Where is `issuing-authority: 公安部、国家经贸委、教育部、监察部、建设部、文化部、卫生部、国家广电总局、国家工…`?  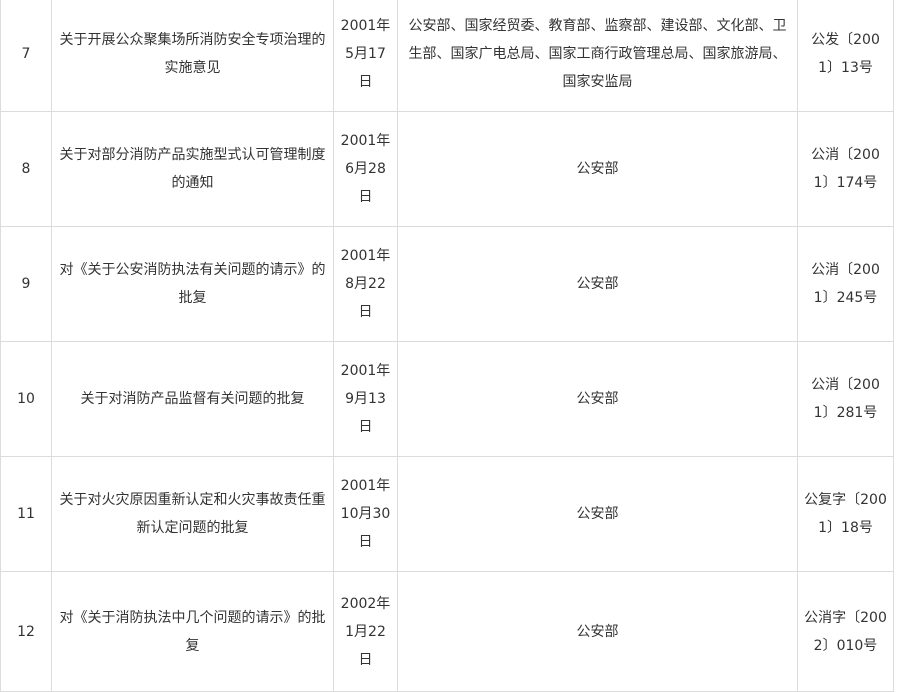 issuing-authority: 公安部、国家经贸委、教育部、监察部、建设部、文化部、卫生部、国家广电总局、国家工… is located at coordinates (597, 56).